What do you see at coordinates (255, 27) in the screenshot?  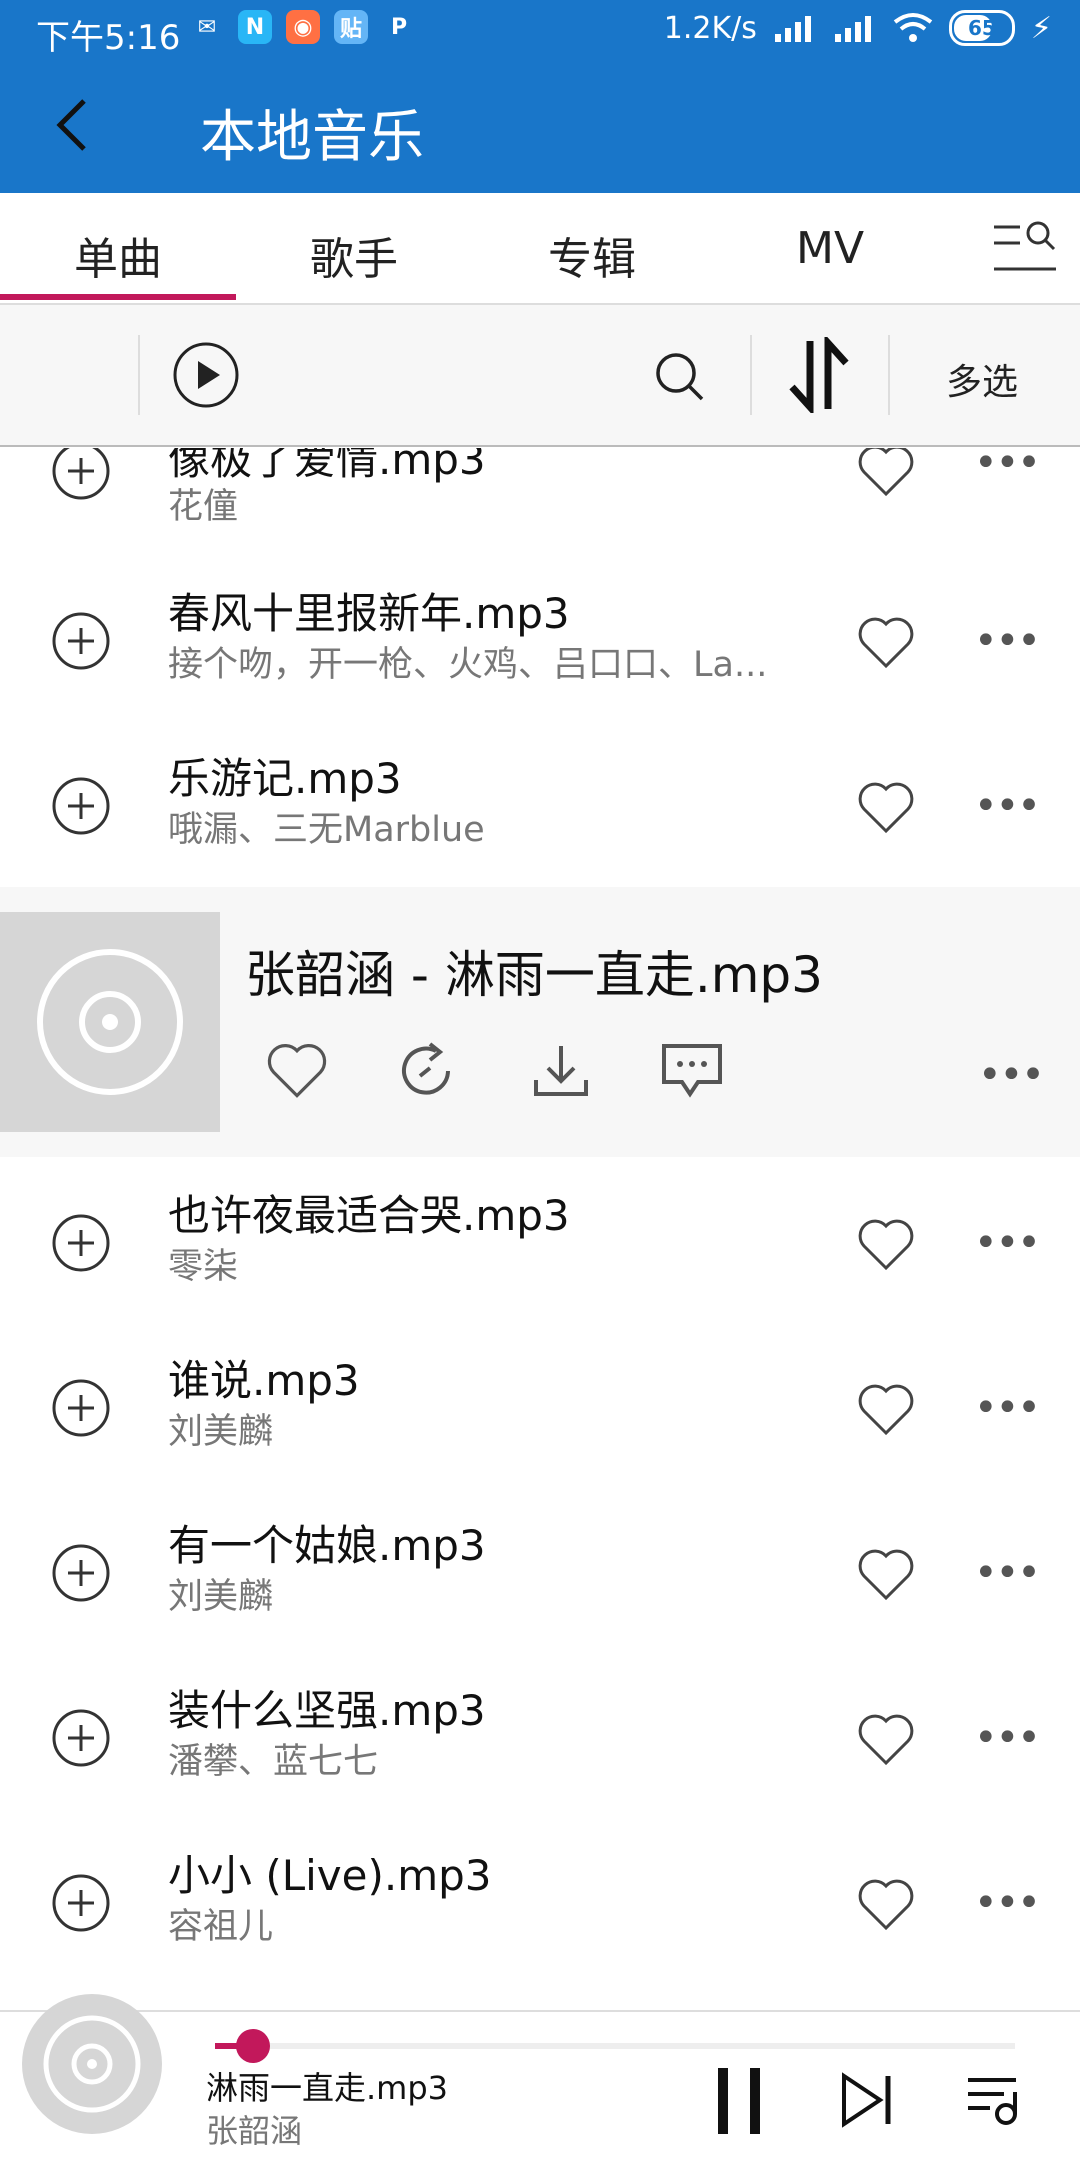 I see `n-app-icon: N` at bounding box center [255, 27].